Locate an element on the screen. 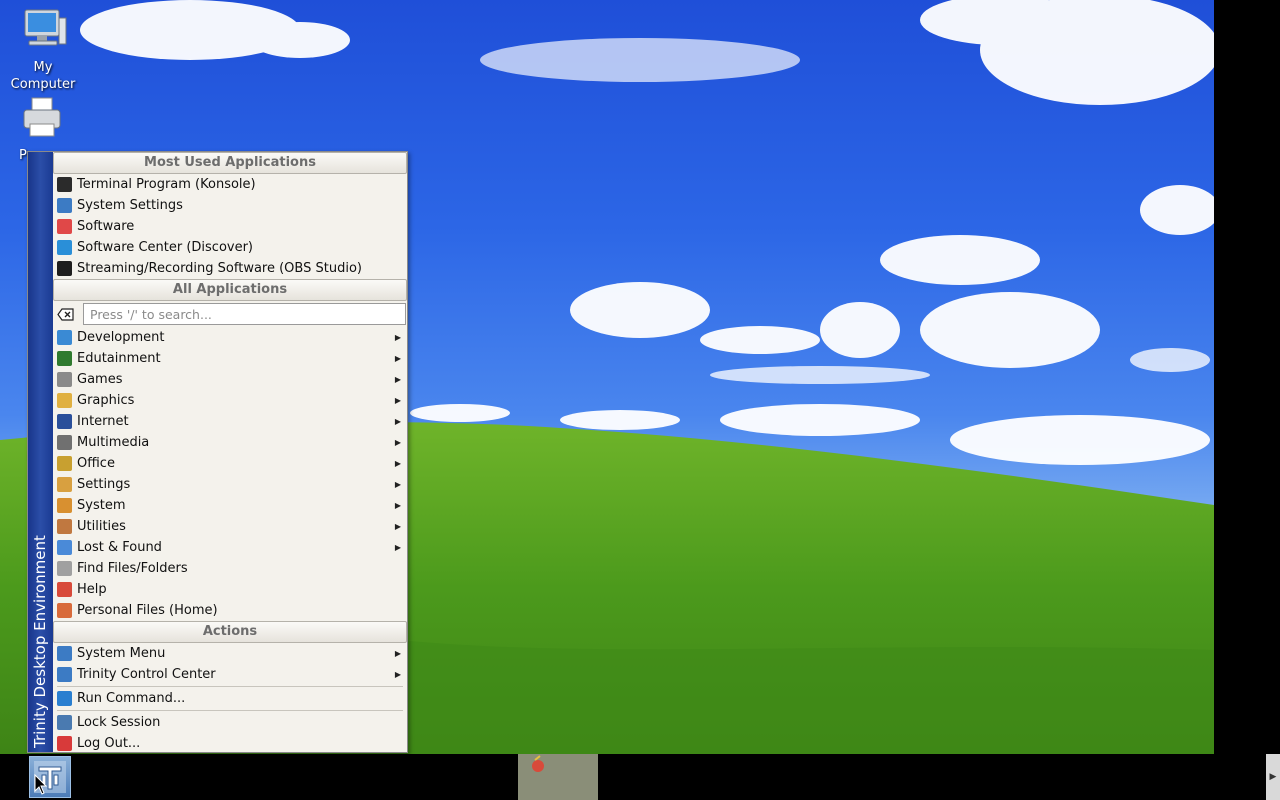  section-header-most-used: Most Used Applications is located at coordinates (230, 163).